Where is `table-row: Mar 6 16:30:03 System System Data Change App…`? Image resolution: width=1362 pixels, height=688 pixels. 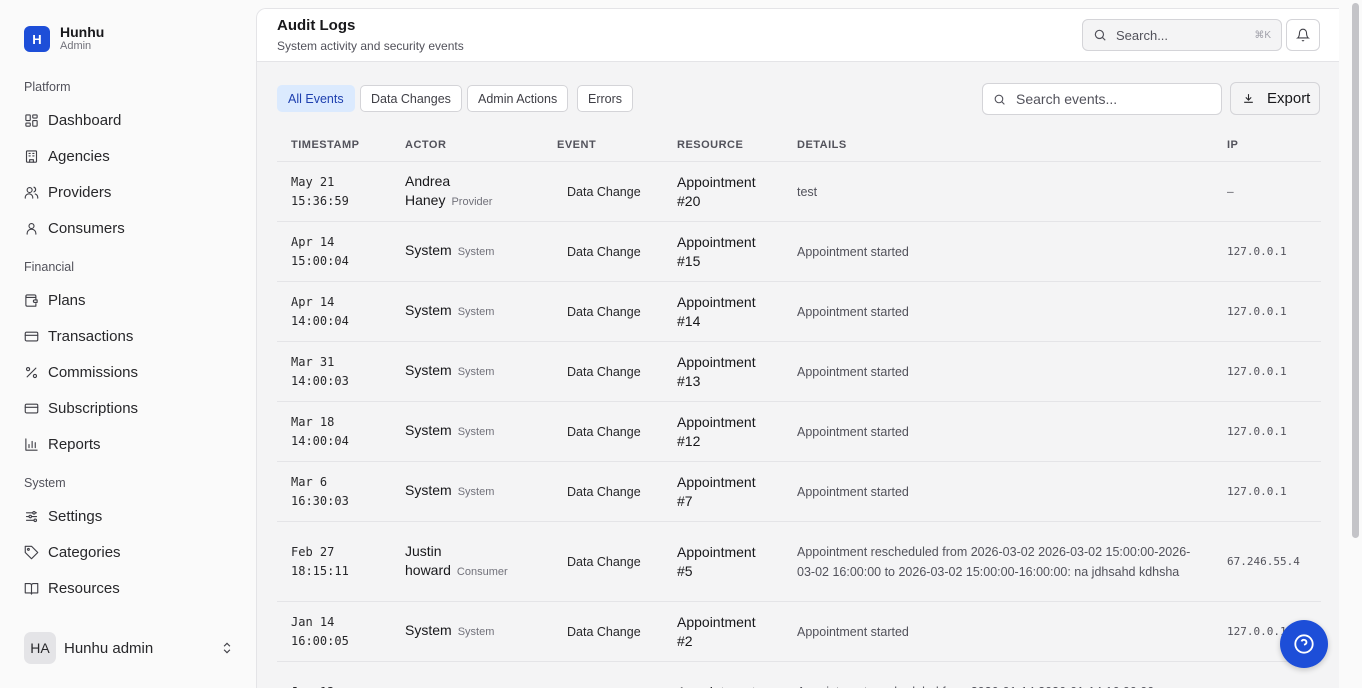
table-row: Mar 6 16:30:03 System System Data Change App… is located at coordinates (799, 492).